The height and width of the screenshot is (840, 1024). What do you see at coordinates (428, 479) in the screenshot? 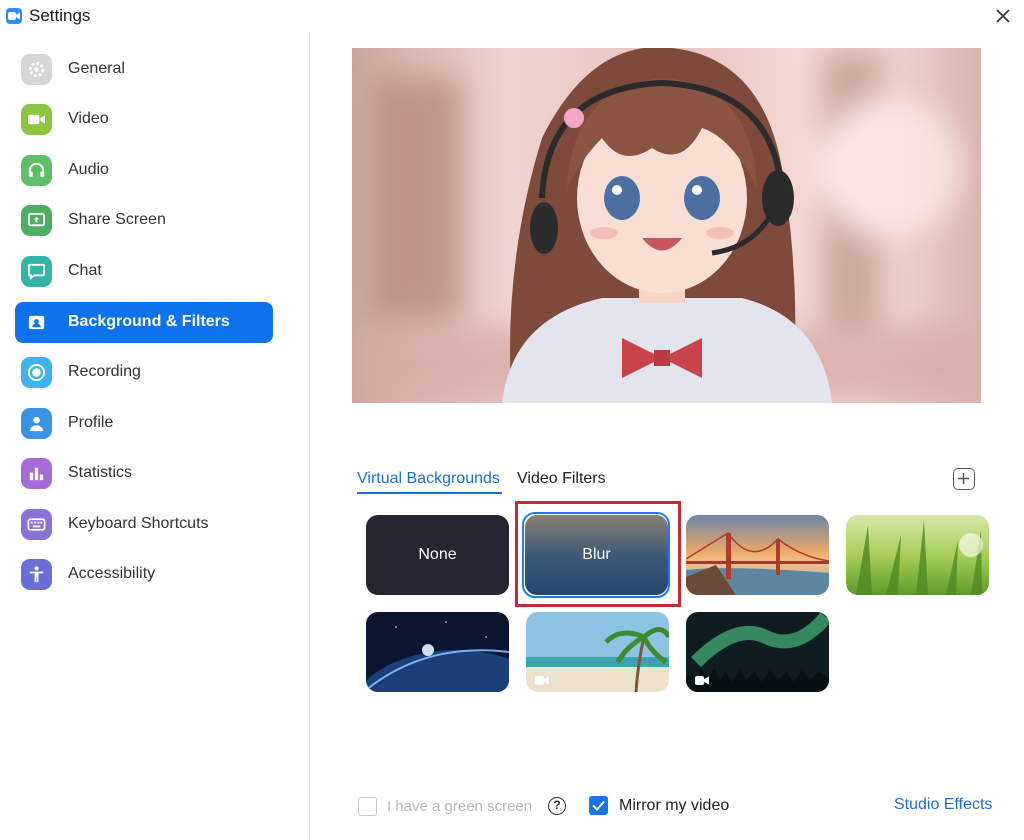
I see `tab-virtual-backgrounds: Virtual Backgrounds` at bounding box center [428, 479].